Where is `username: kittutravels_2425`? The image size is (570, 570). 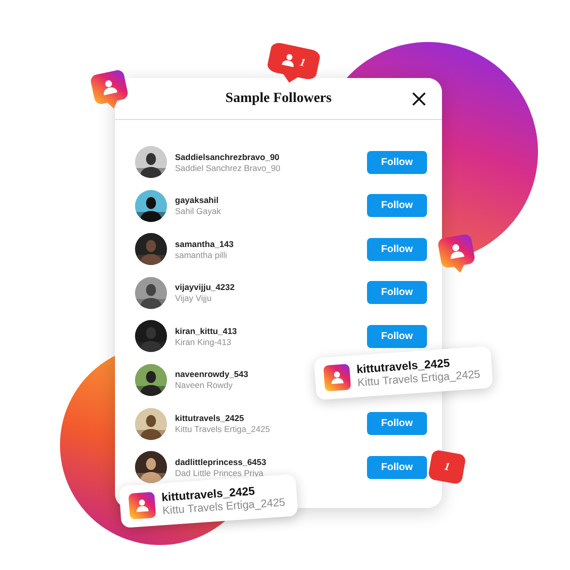 username: kittutravels_2425 is located at coordinates (210, 418).